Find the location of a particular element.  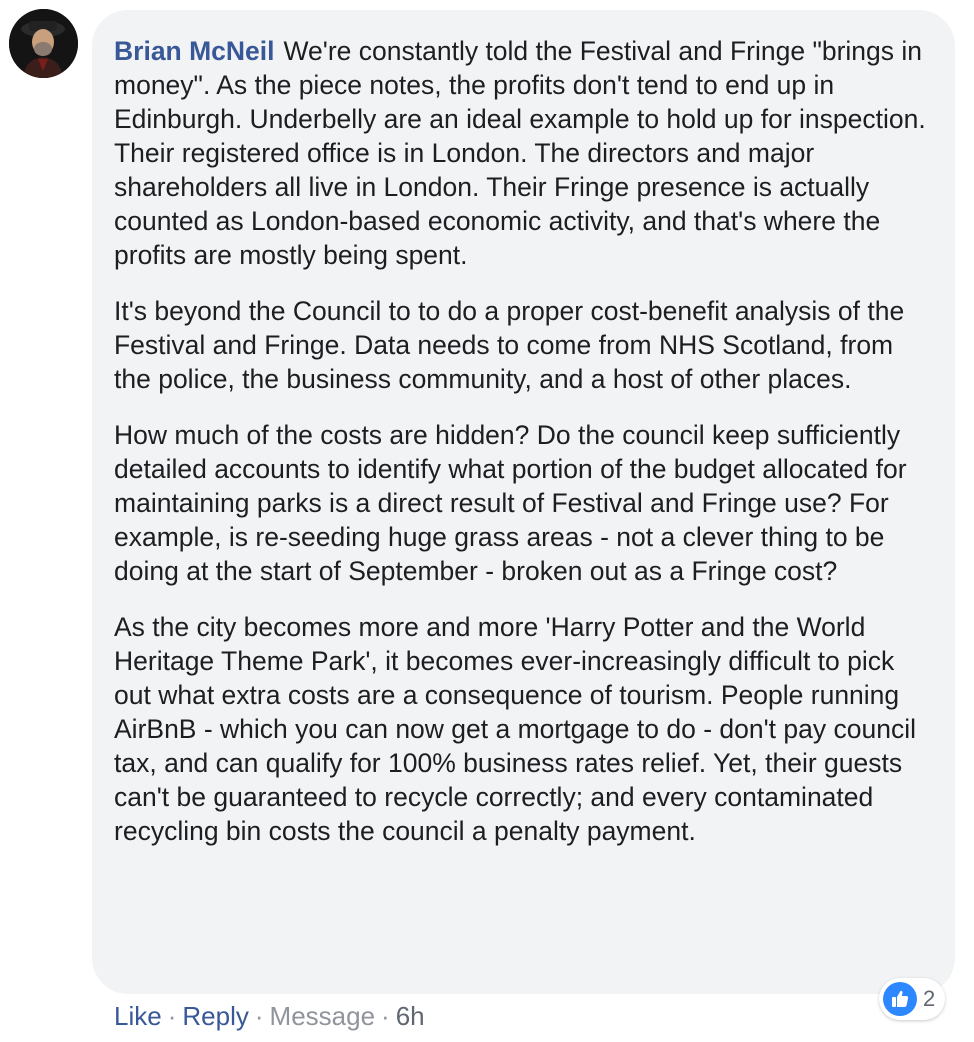

avatar-photo is located at coordinates (43, 43).